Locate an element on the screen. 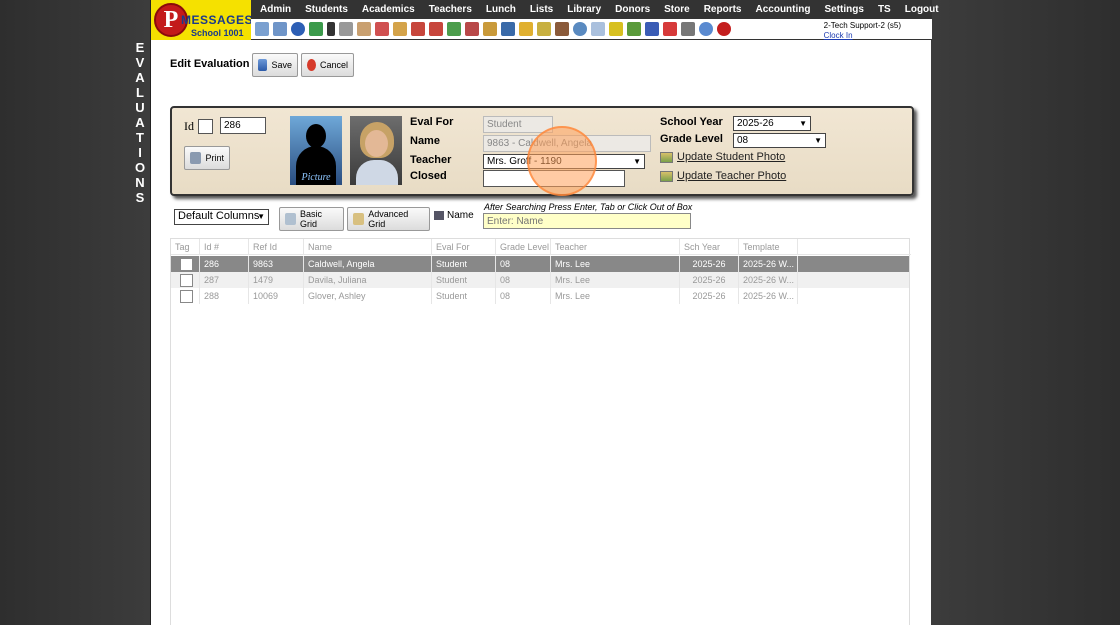 The width and height of the screenshot is (1120, 625). col-name: Name is located at coordinates (368, 247).